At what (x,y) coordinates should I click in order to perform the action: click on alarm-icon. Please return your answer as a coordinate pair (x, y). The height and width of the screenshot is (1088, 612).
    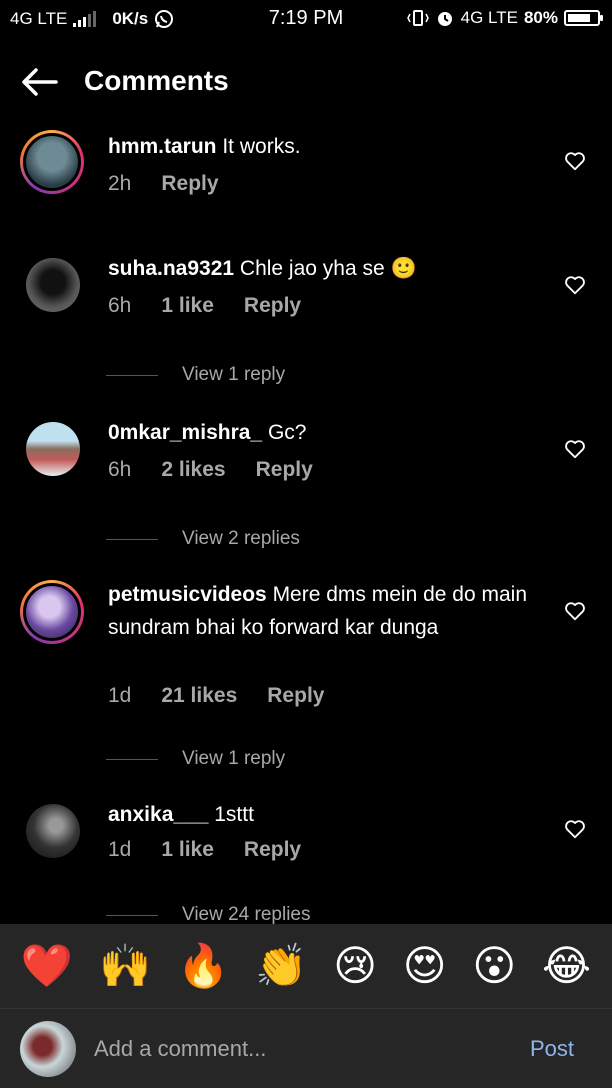
    Looking at the image, I should click on (444, 19).